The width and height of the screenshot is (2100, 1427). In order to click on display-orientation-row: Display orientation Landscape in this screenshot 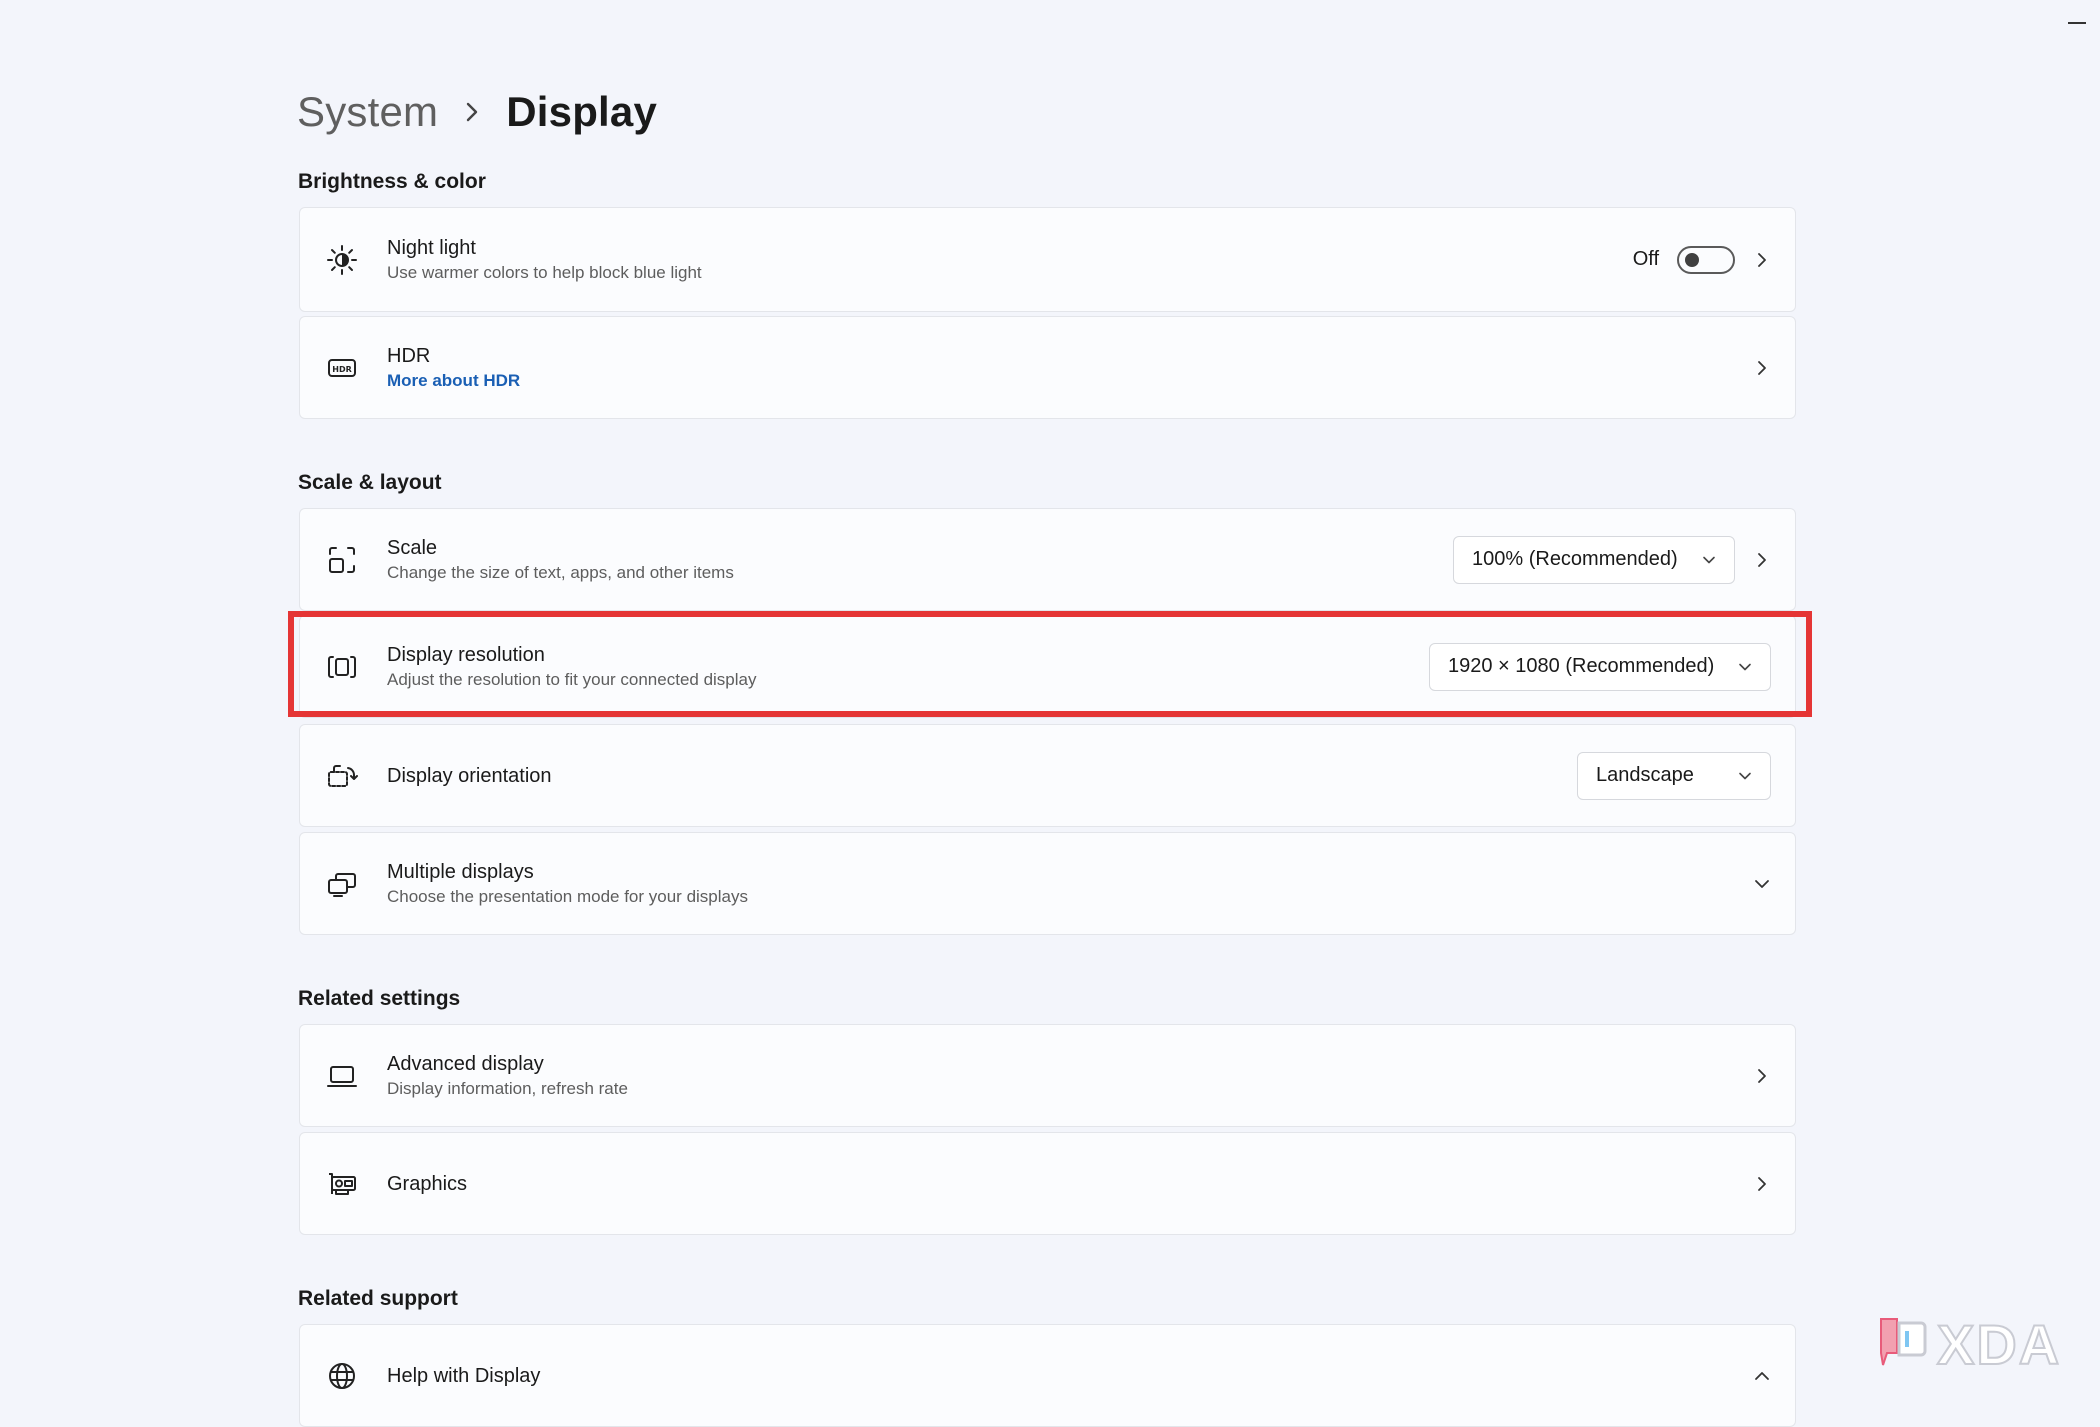, I will do `click(1047, 775)`.